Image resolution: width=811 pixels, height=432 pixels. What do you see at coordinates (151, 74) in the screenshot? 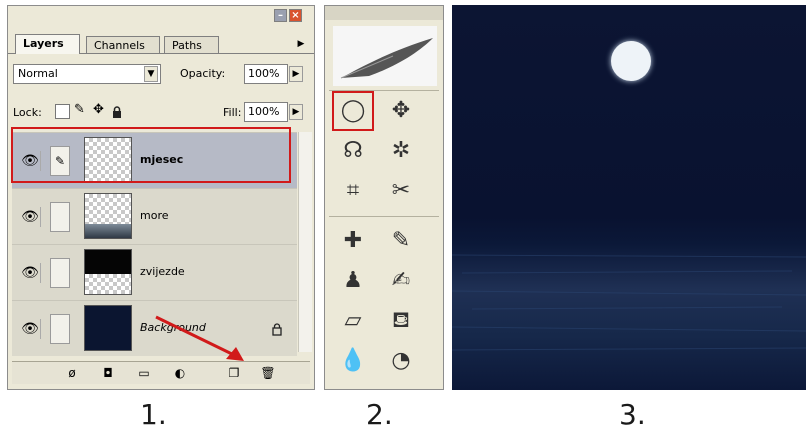
I see `chevron-down-icon: ▼` at bounding box center [151, 74].